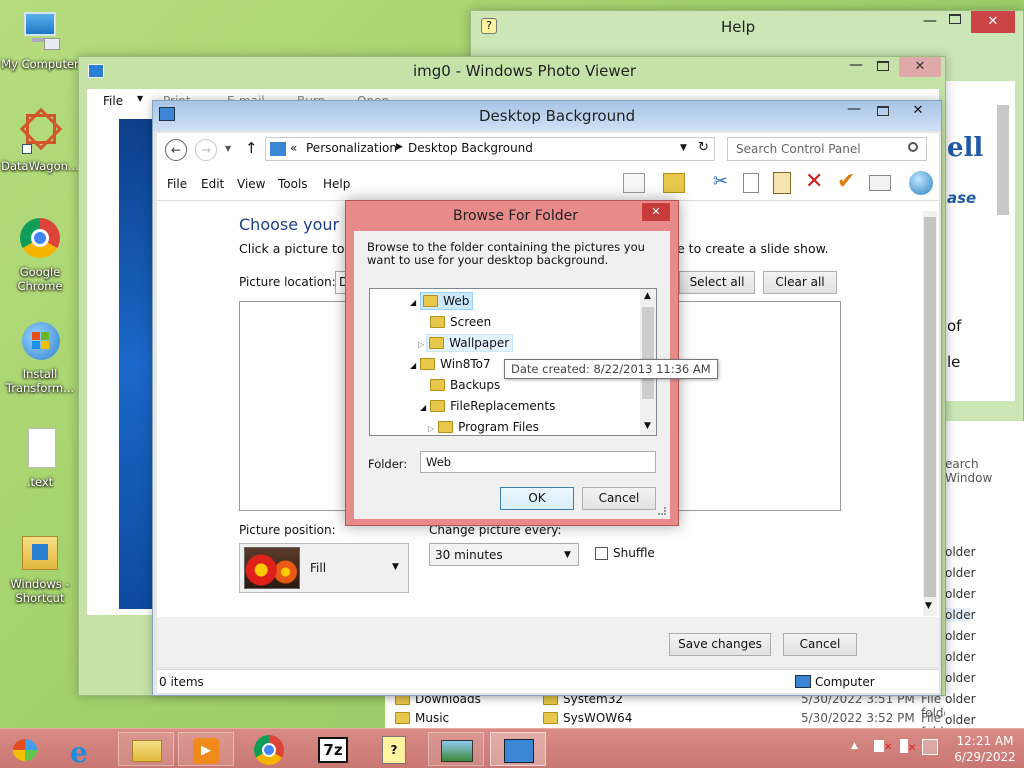 The height and width of the screenshot is (768, 1024). I want to click on desktop-icon-text-file: .text, so click(40, 458).